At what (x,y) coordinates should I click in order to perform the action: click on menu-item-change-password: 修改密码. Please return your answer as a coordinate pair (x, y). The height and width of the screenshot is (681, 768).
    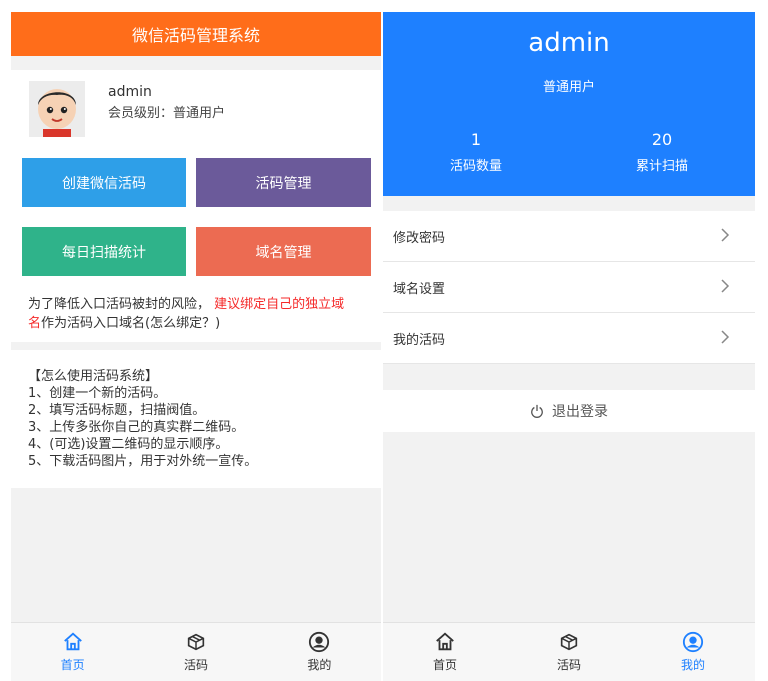
    Looking at the image, I should click on (569, 236).